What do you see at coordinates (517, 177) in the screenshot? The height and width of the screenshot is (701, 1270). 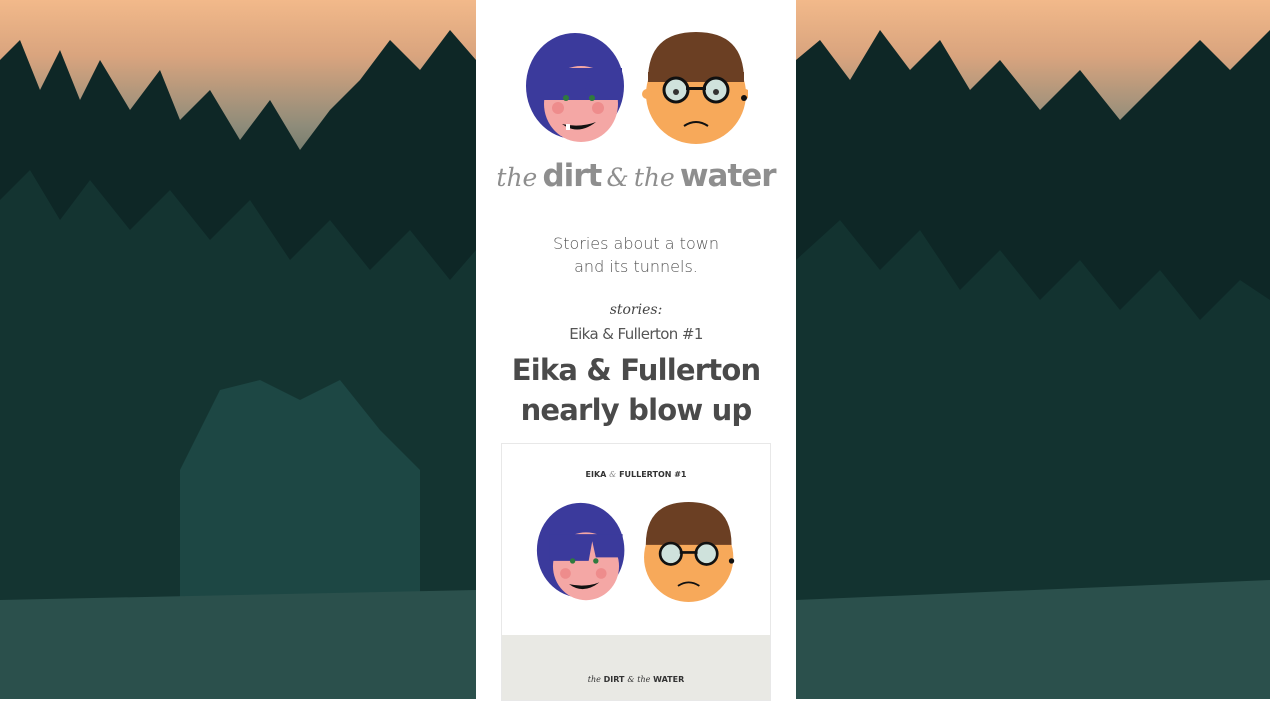 I see `title-word-the: the` at bounding box center [517, 177].